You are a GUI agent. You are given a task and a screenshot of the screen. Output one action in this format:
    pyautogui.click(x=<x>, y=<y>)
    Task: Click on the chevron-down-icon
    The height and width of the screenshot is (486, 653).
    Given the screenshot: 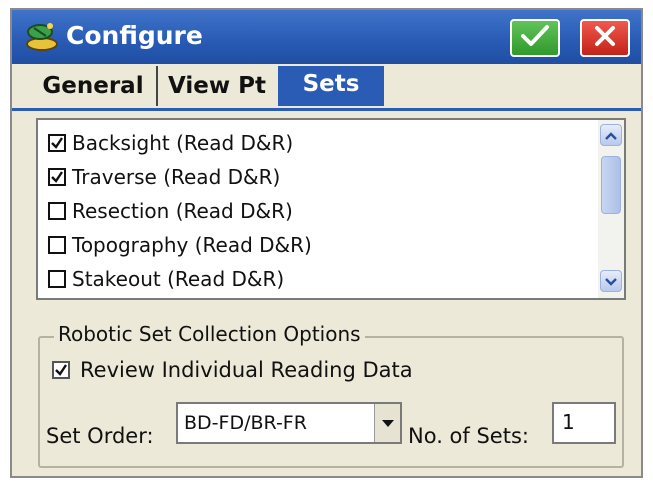 What is the action you would take?
    pyautogui.click(x=611, y=281)
    